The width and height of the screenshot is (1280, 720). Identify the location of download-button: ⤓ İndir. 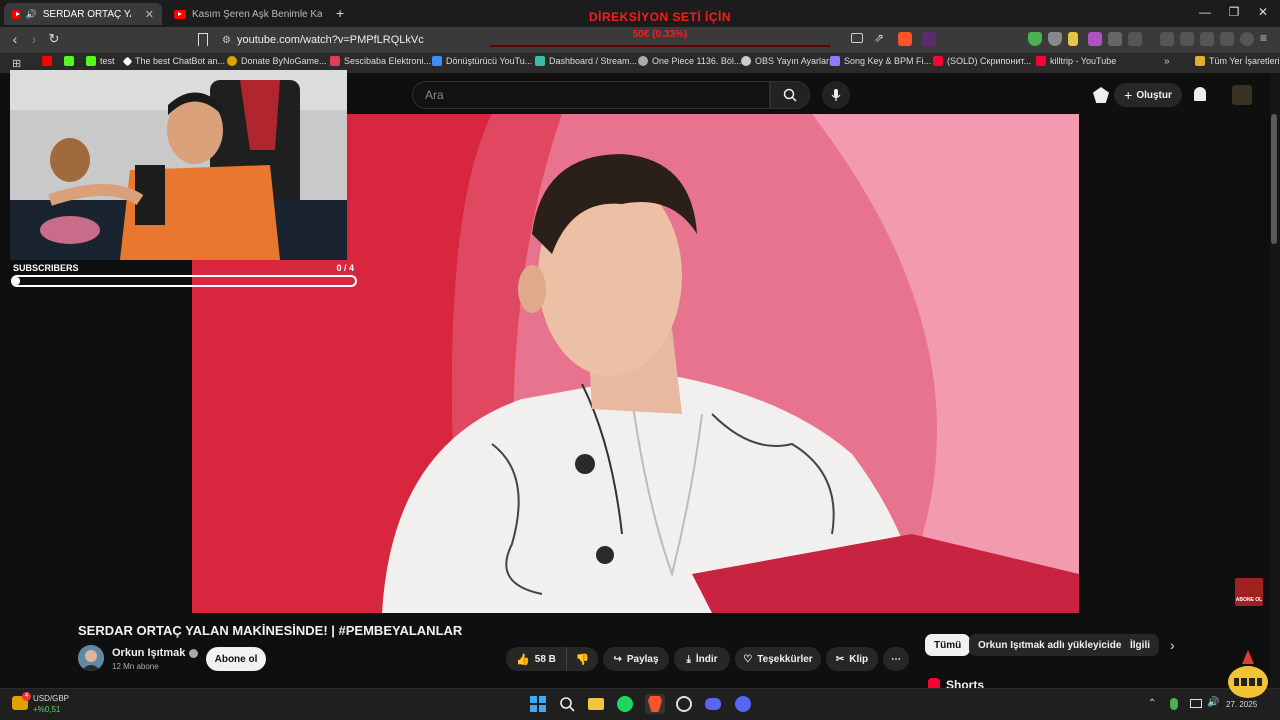
(702, 659).